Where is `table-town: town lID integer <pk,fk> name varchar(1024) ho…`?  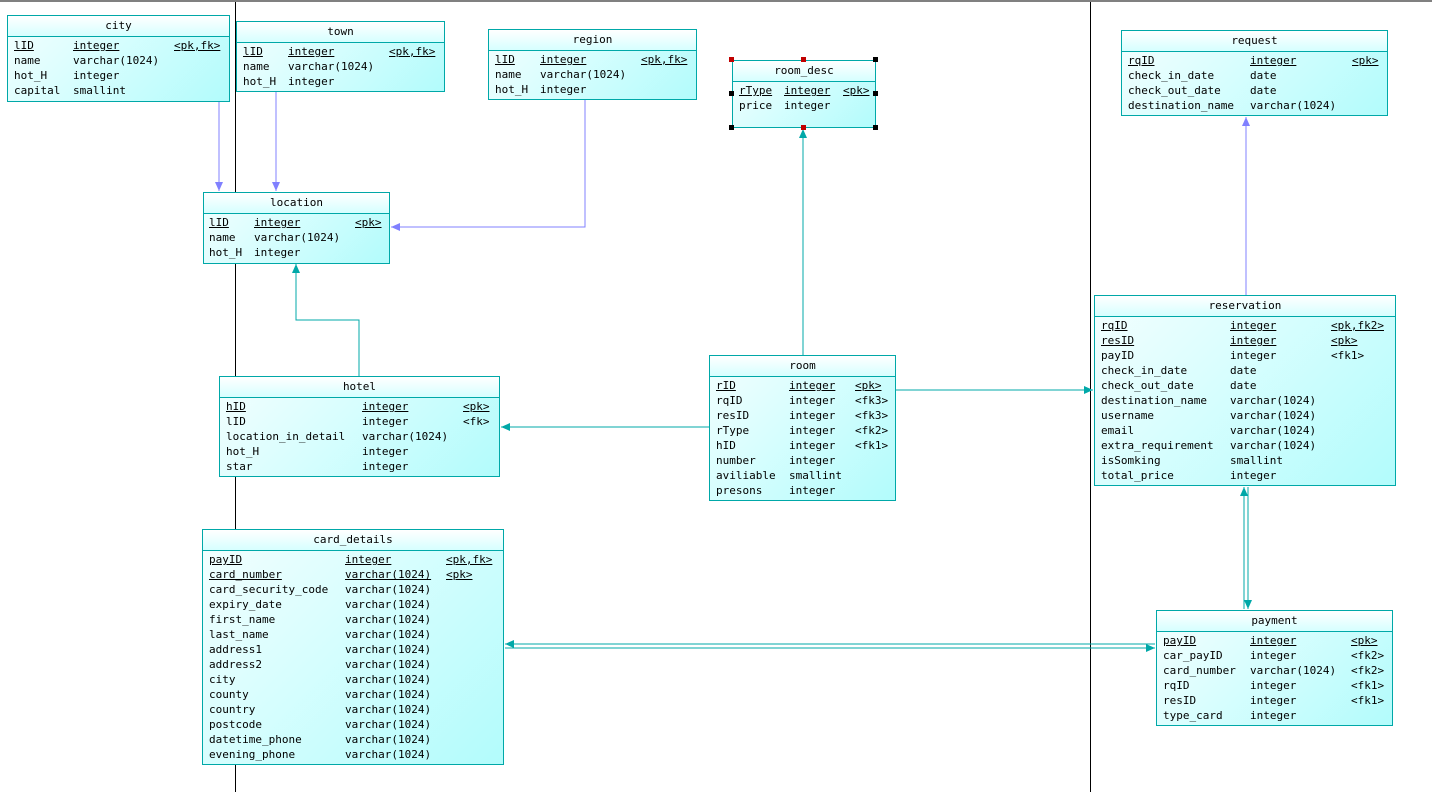
table-town: town lID integer <pk,fk> name varchar(1024) ho… is located at coordinates (340, 56).